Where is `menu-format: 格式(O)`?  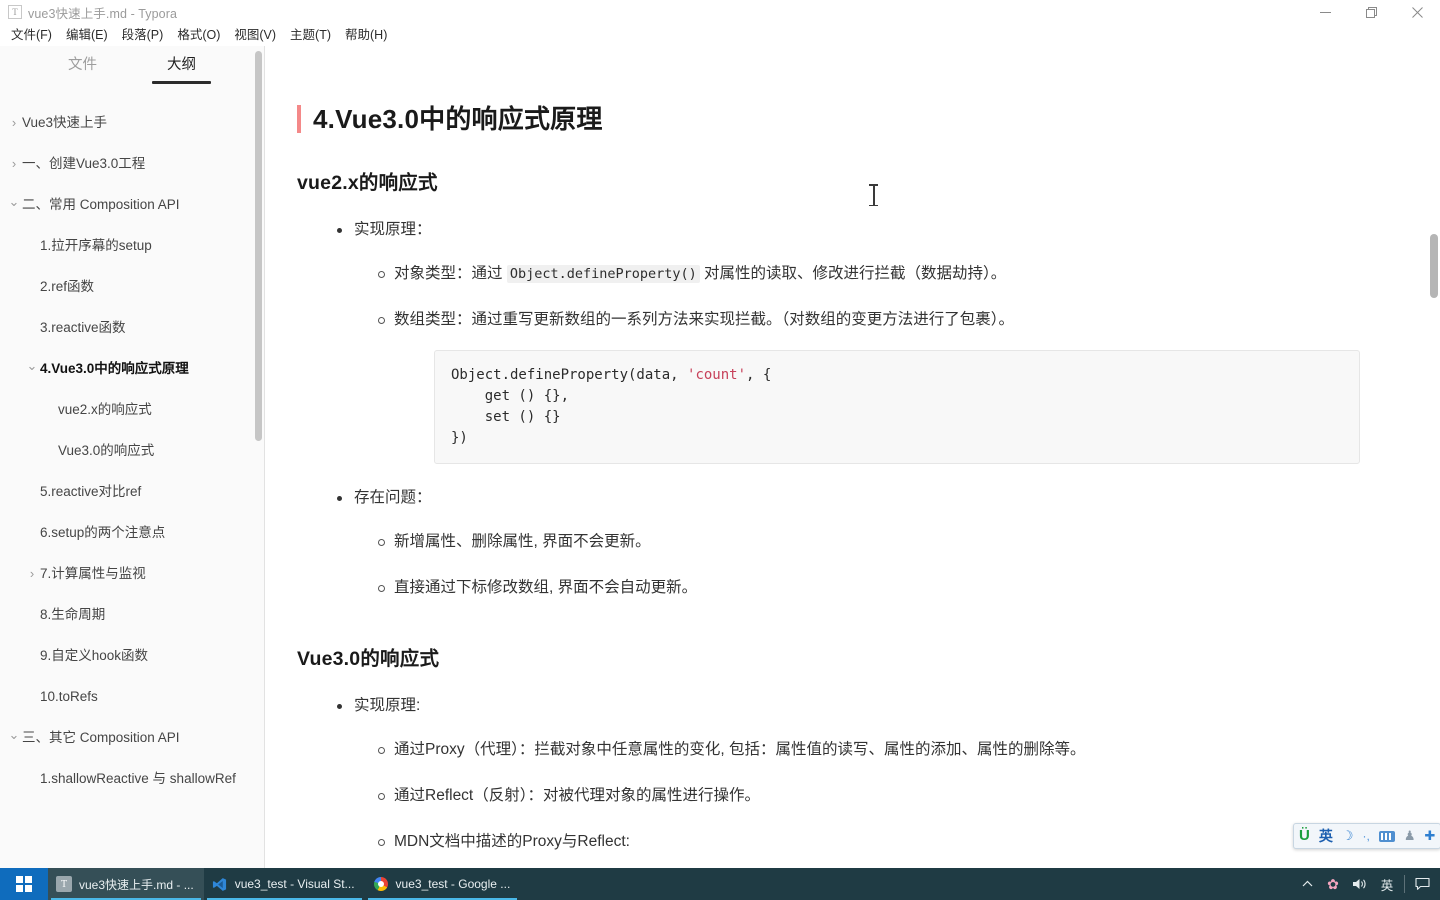 menu-format: 格式(O) is located at coordinates (198, 35).